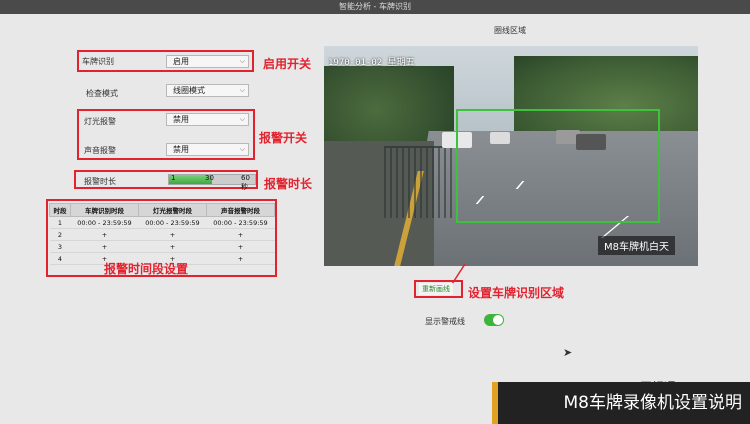 This screenshot has width=750, height=424. What do you see at coordinates (60, 258) in the screenshot?
I see `schedule-cell: 4` at bounding box center [60, 258].